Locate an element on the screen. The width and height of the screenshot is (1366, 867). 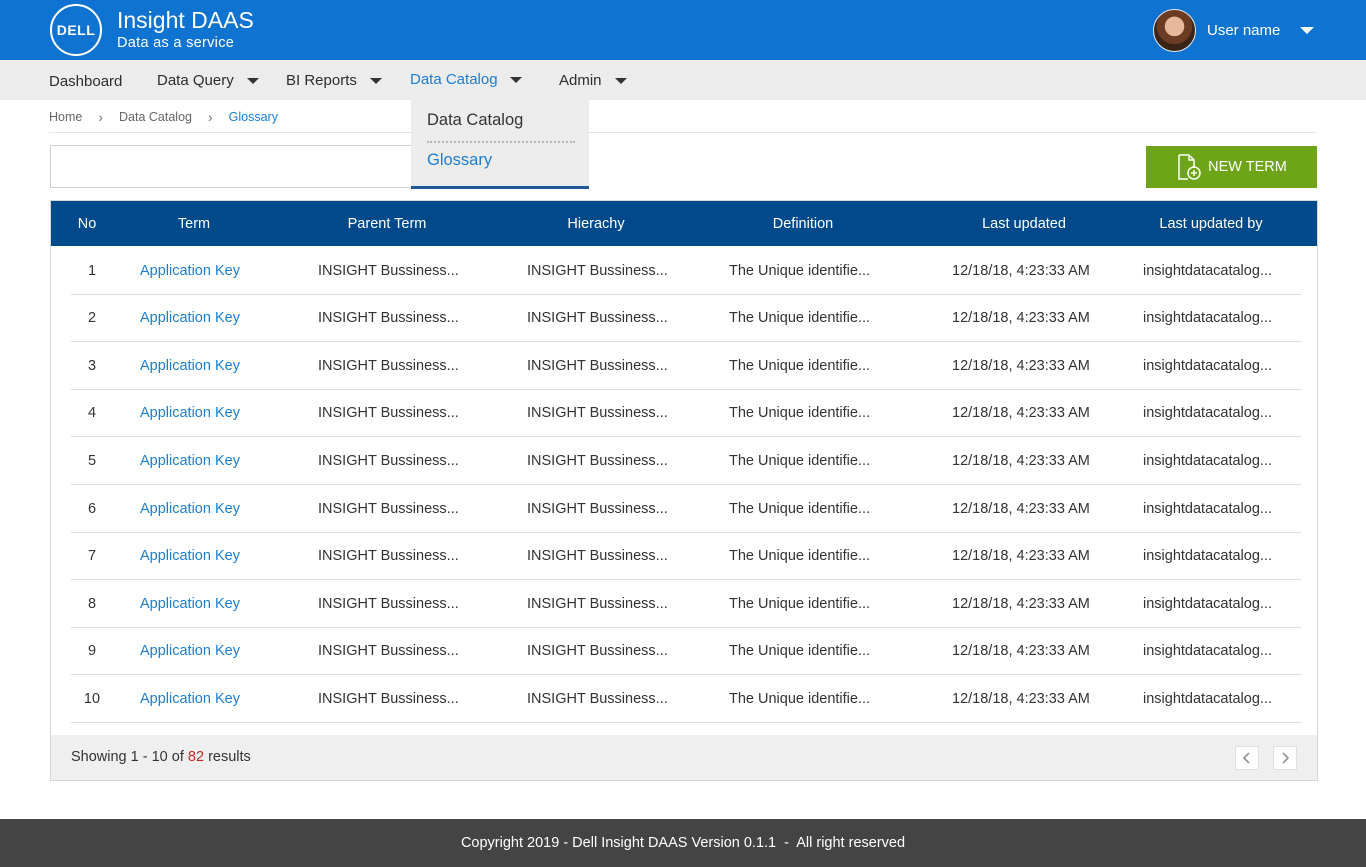
new-term-button: NEW TERM is located at coordinates (1231, 167).